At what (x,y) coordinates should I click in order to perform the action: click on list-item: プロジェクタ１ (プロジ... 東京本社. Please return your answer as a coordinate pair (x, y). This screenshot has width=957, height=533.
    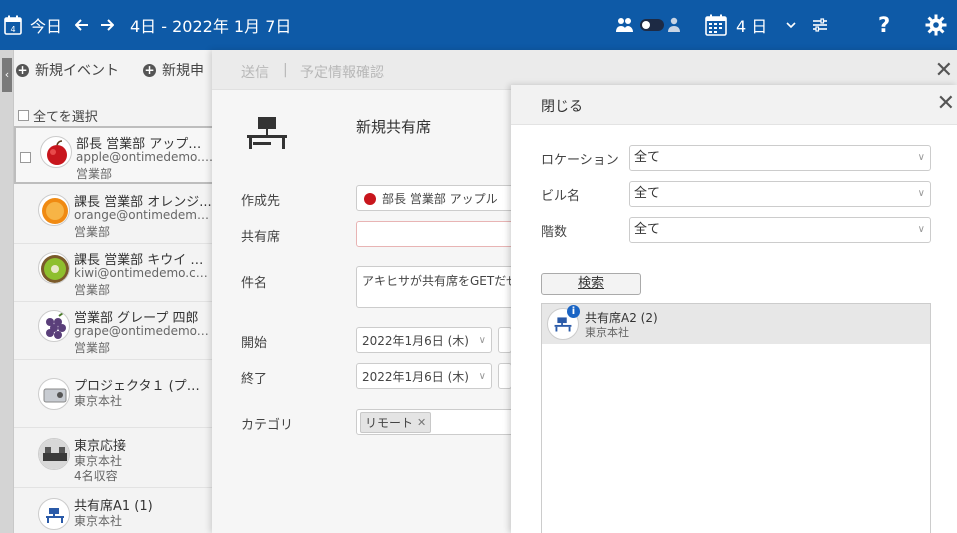
    Looking at the image, I should click on (114, 399).